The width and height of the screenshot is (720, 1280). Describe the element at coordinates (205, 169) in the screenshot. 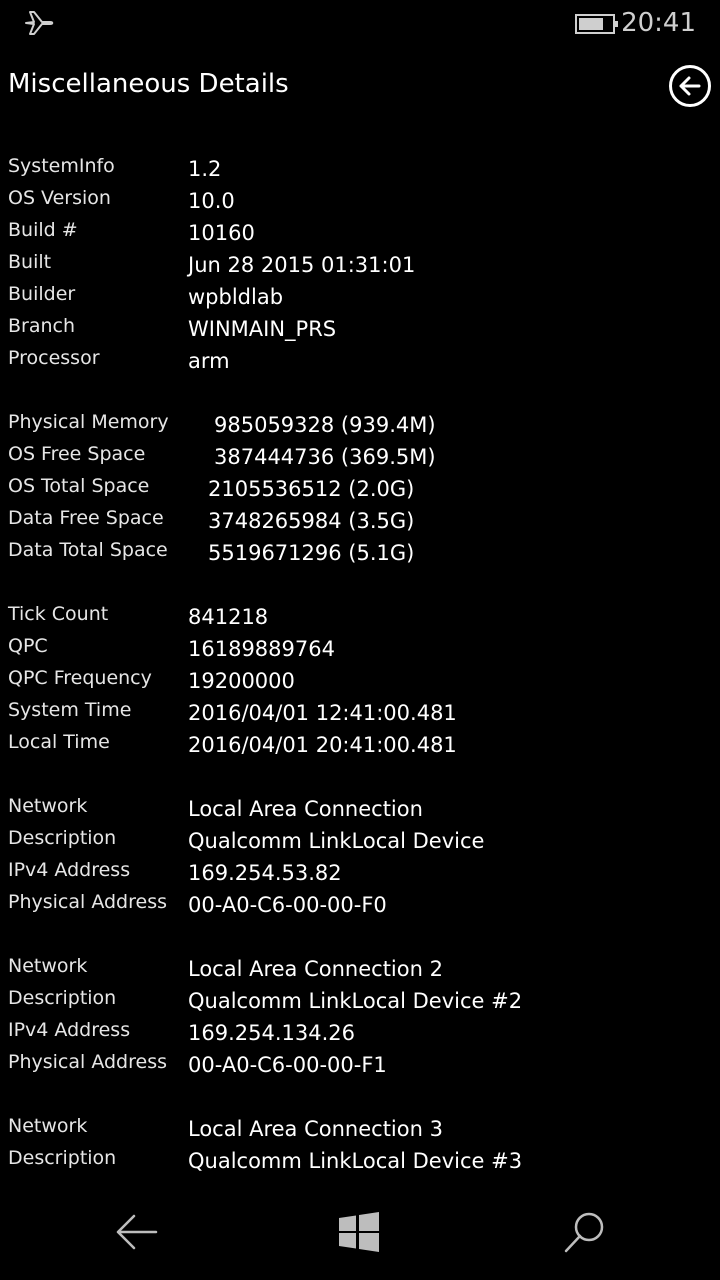

I see `detail-value: 1.2` at that location.